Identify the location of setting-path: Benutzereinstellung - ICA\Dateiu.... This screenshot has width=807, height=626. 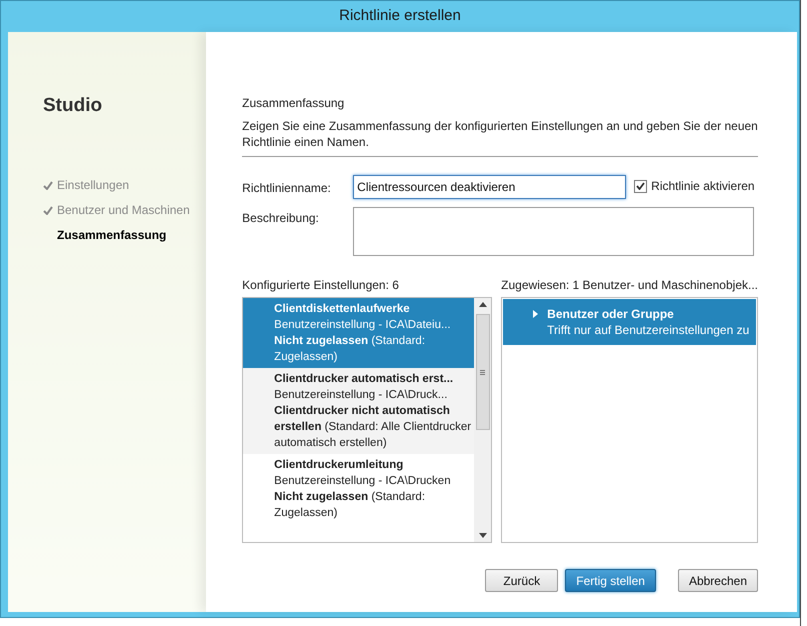
(363, 325).